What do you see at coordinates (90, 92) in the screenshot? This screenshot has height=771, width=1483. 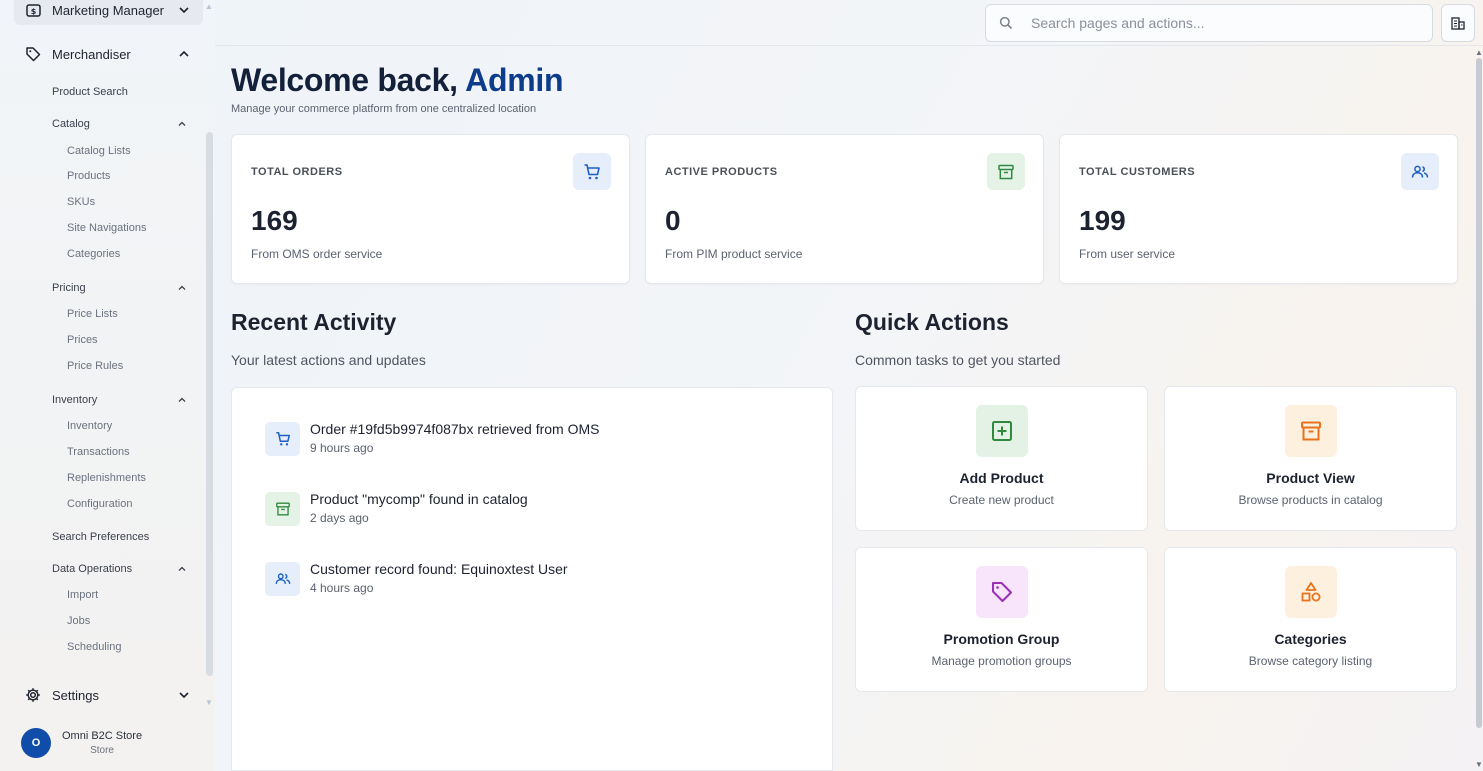 I see `sidebar-item-label: Product Search` at bounding box center [90, 92].